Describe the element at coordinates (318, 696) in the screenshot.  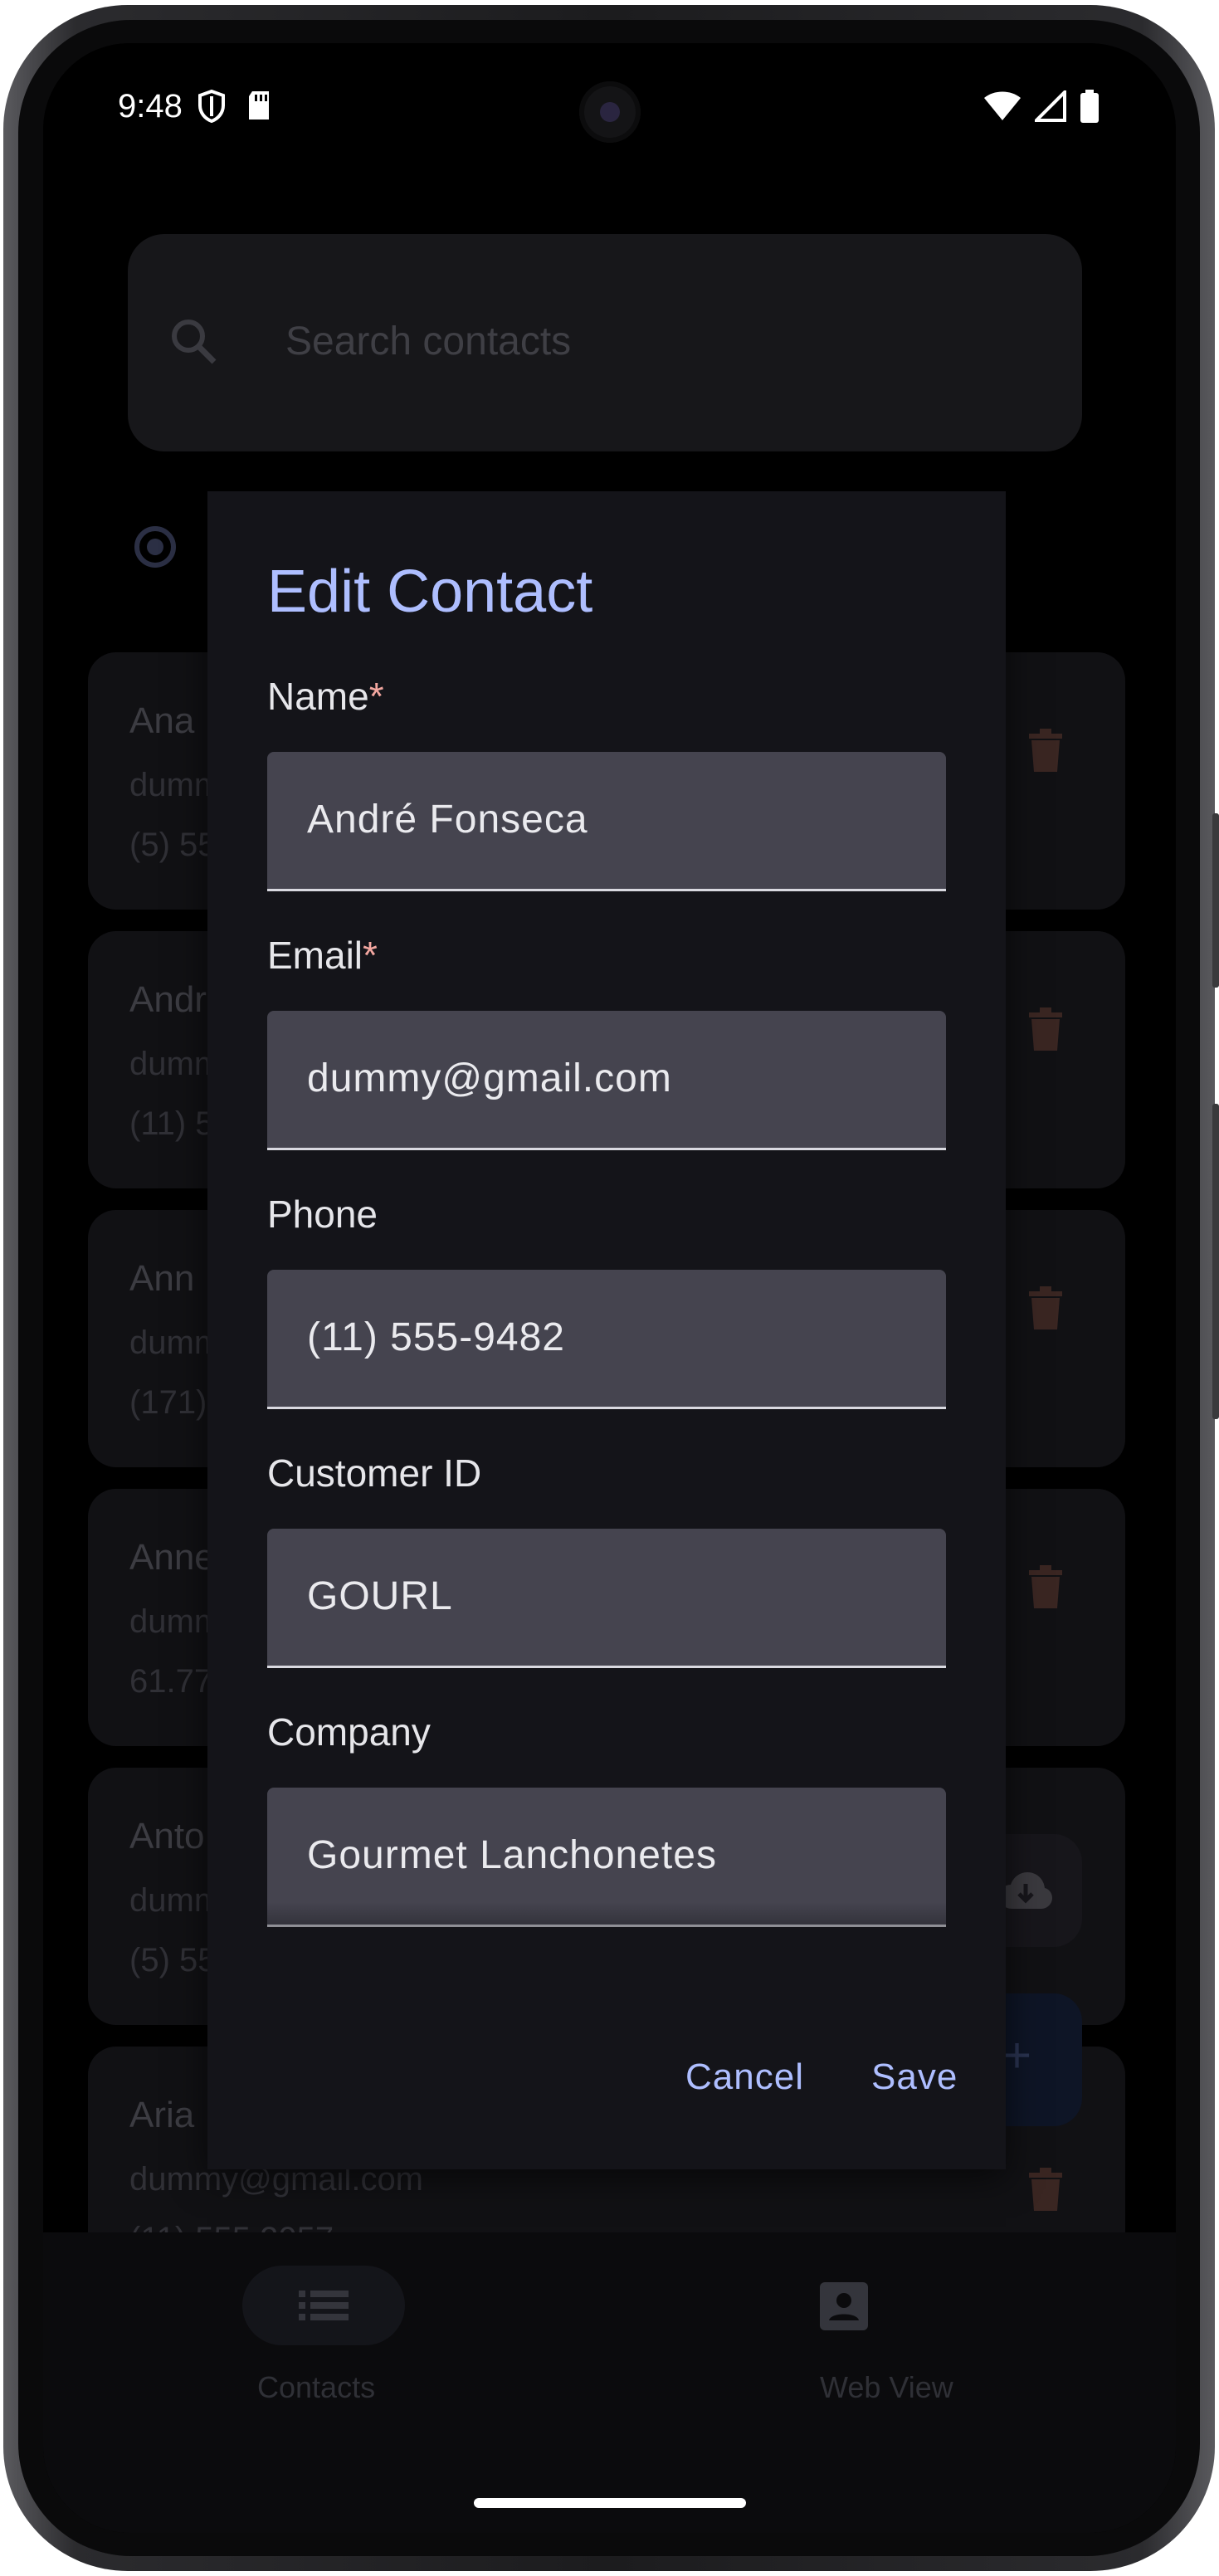
I see `name-label-text: Name` at that location.